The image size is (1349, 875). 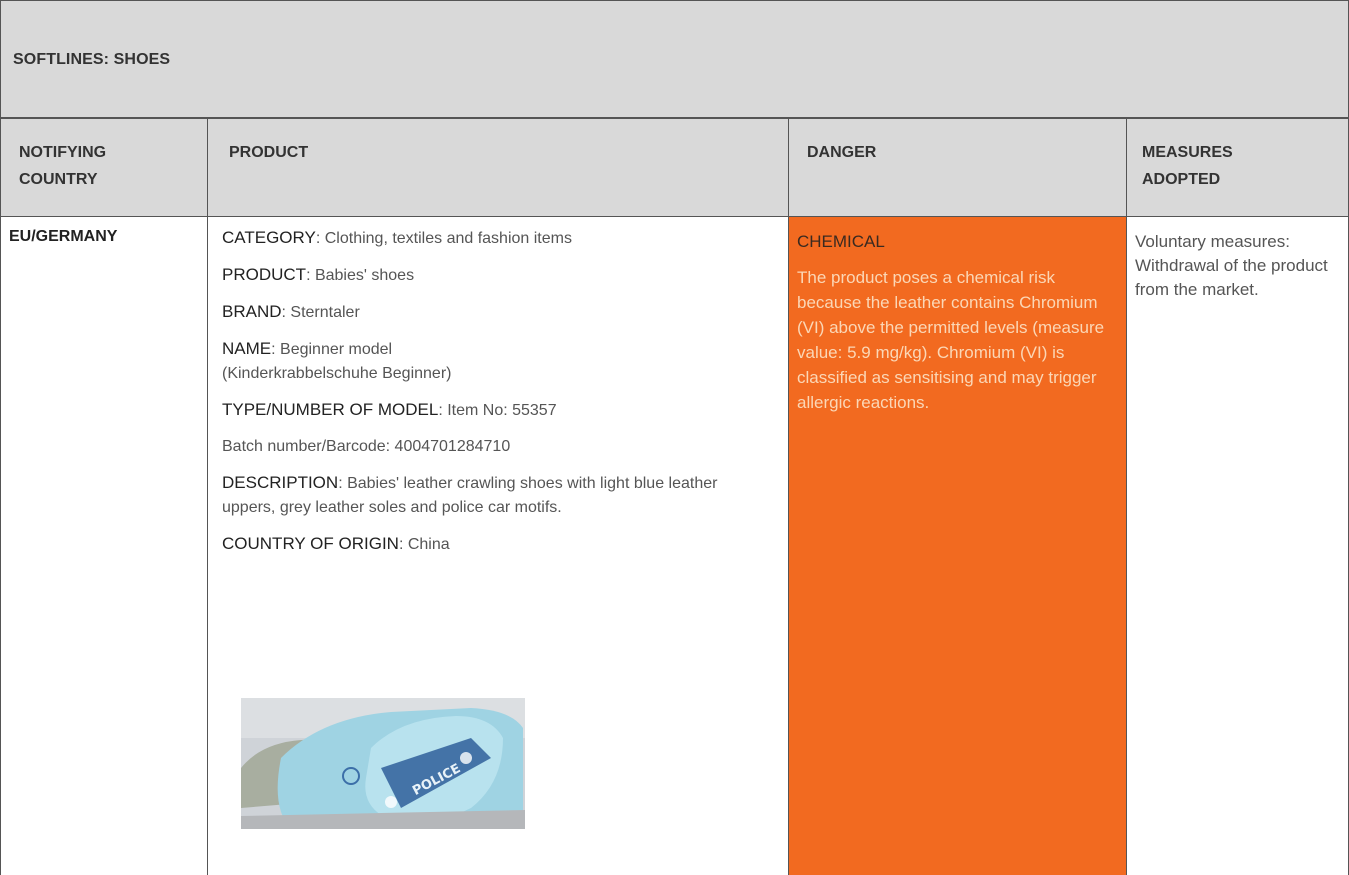 What do you see at coordinates (842, 152) in the screenshot?
I see `column-header-danger-label: DANGER` at bounding box center [842, 152].